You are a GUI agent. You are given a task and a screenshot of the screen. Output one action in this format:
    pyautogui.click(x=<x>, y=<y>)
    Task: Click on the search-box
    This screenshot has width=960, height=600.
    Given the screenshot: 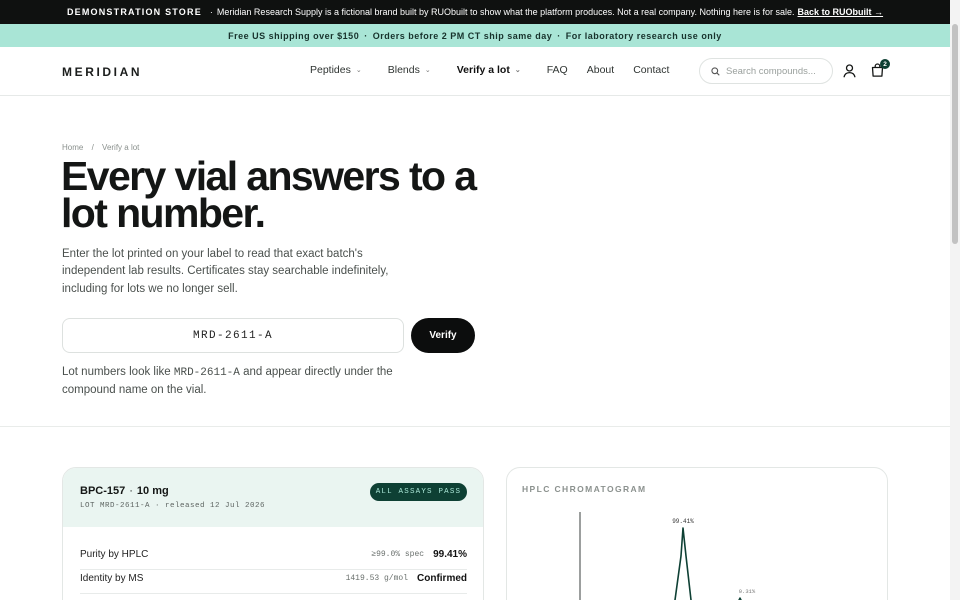 What is the action you would take?
    pyautogui.click(x=766, y=71)
    